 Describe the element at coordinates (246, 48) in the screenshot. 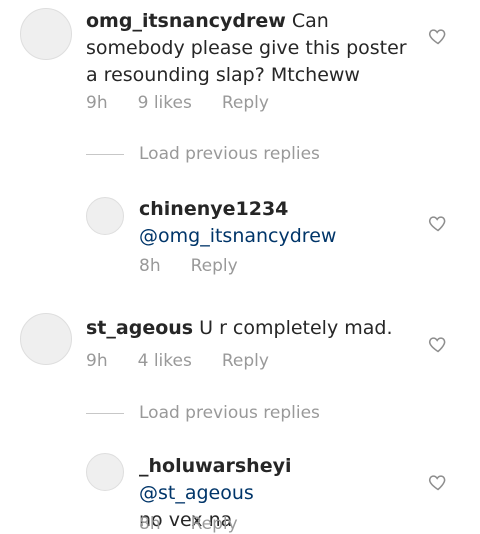

I see `comment-text: somebody please give this poster` at that location.